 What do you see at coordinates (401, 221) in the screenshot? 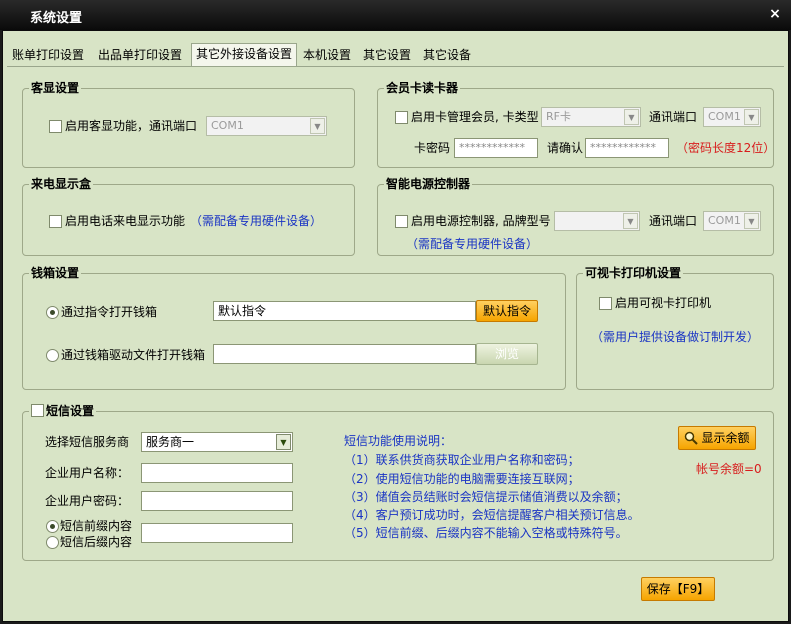
I see `power-controller-checkbox` at bounding box center [401, 221].